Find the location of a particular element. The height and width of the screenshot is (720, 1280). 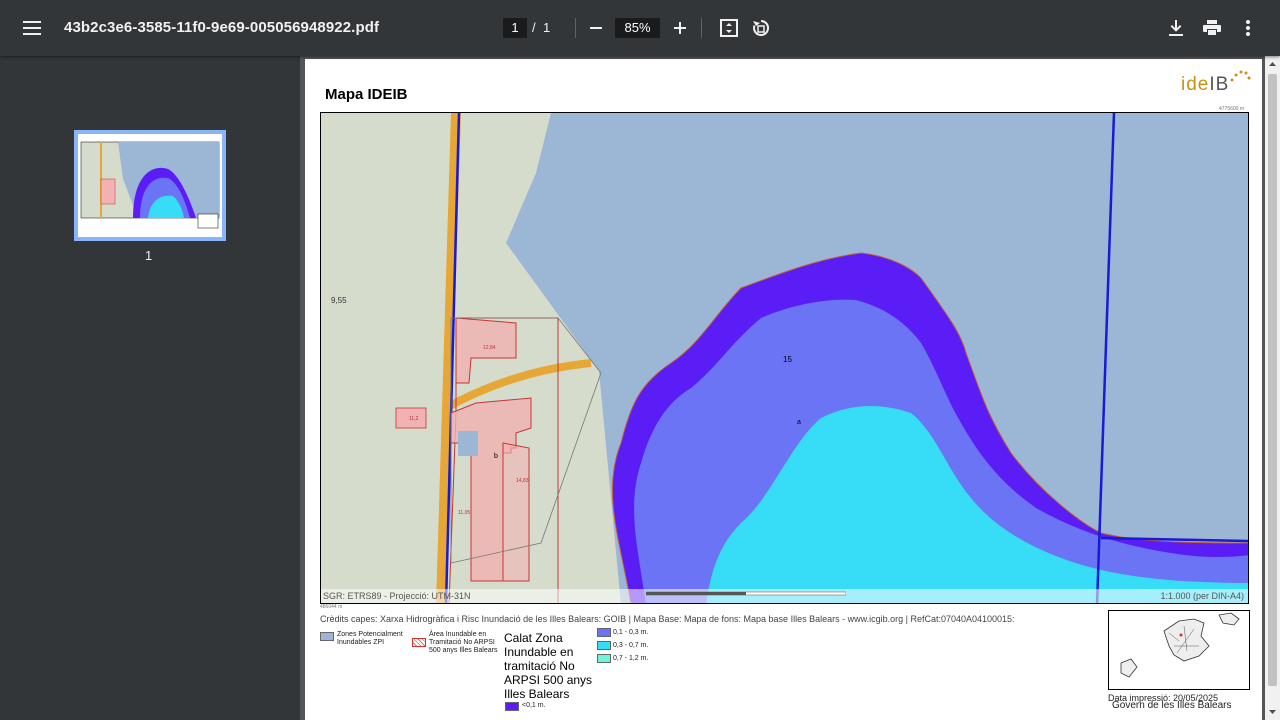

elevation-label: 15 is located at coordinates (787, 359).